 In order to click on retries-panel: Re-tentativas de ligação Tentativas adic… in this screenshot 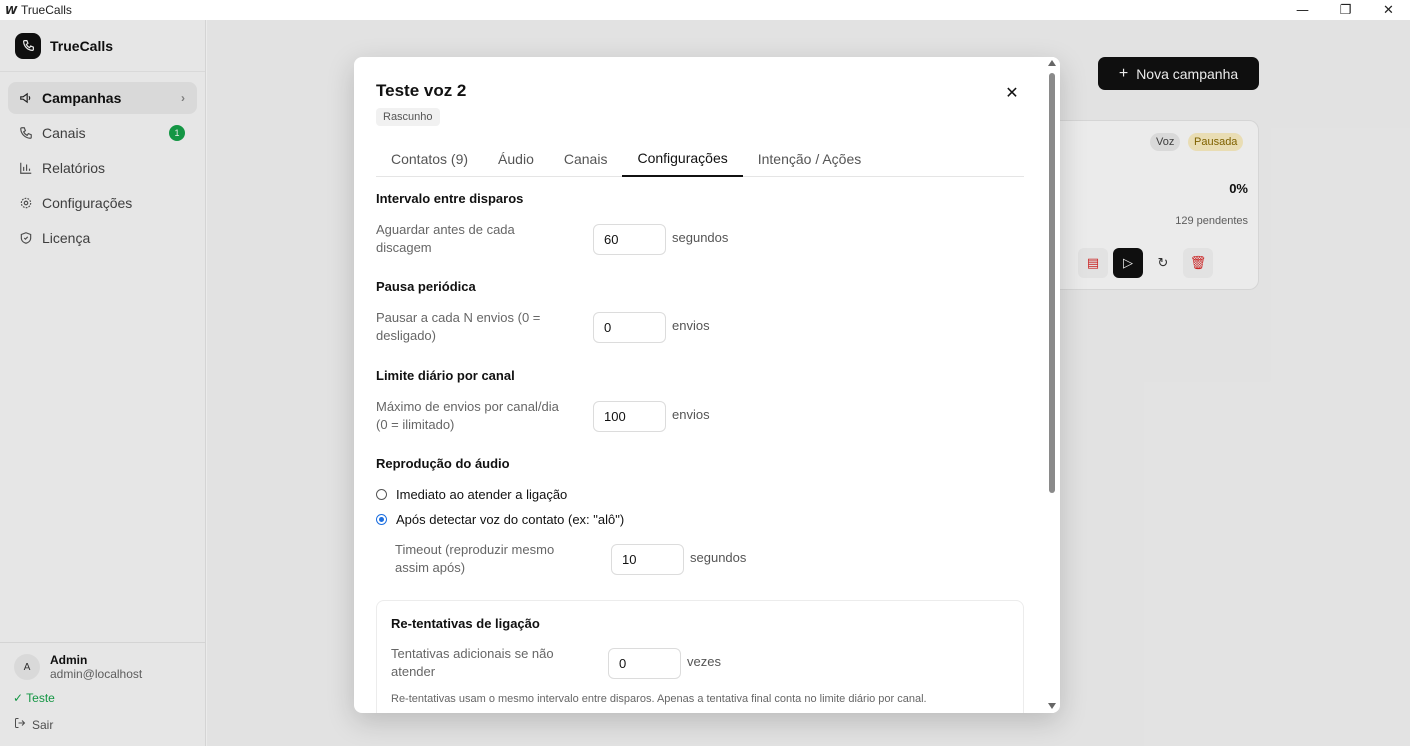, I will do `click(700, 656)`.